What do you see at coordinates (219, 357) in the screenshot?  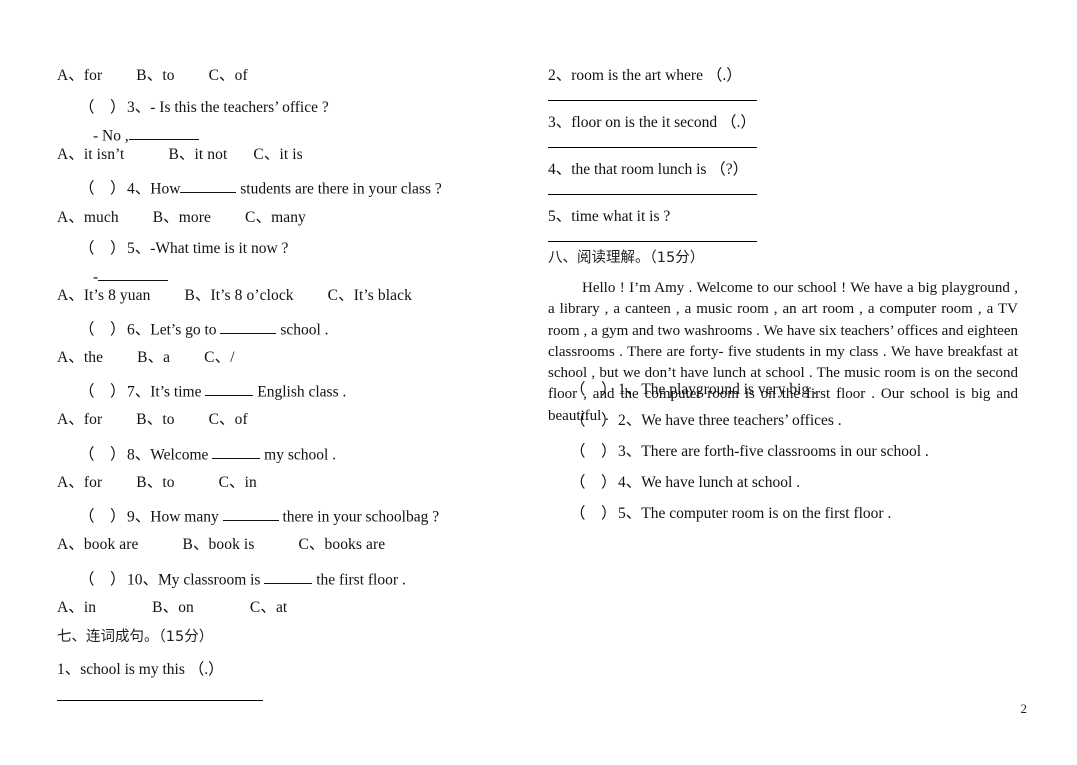 I see `option-c: C、/` at bounding box center [219, 357].